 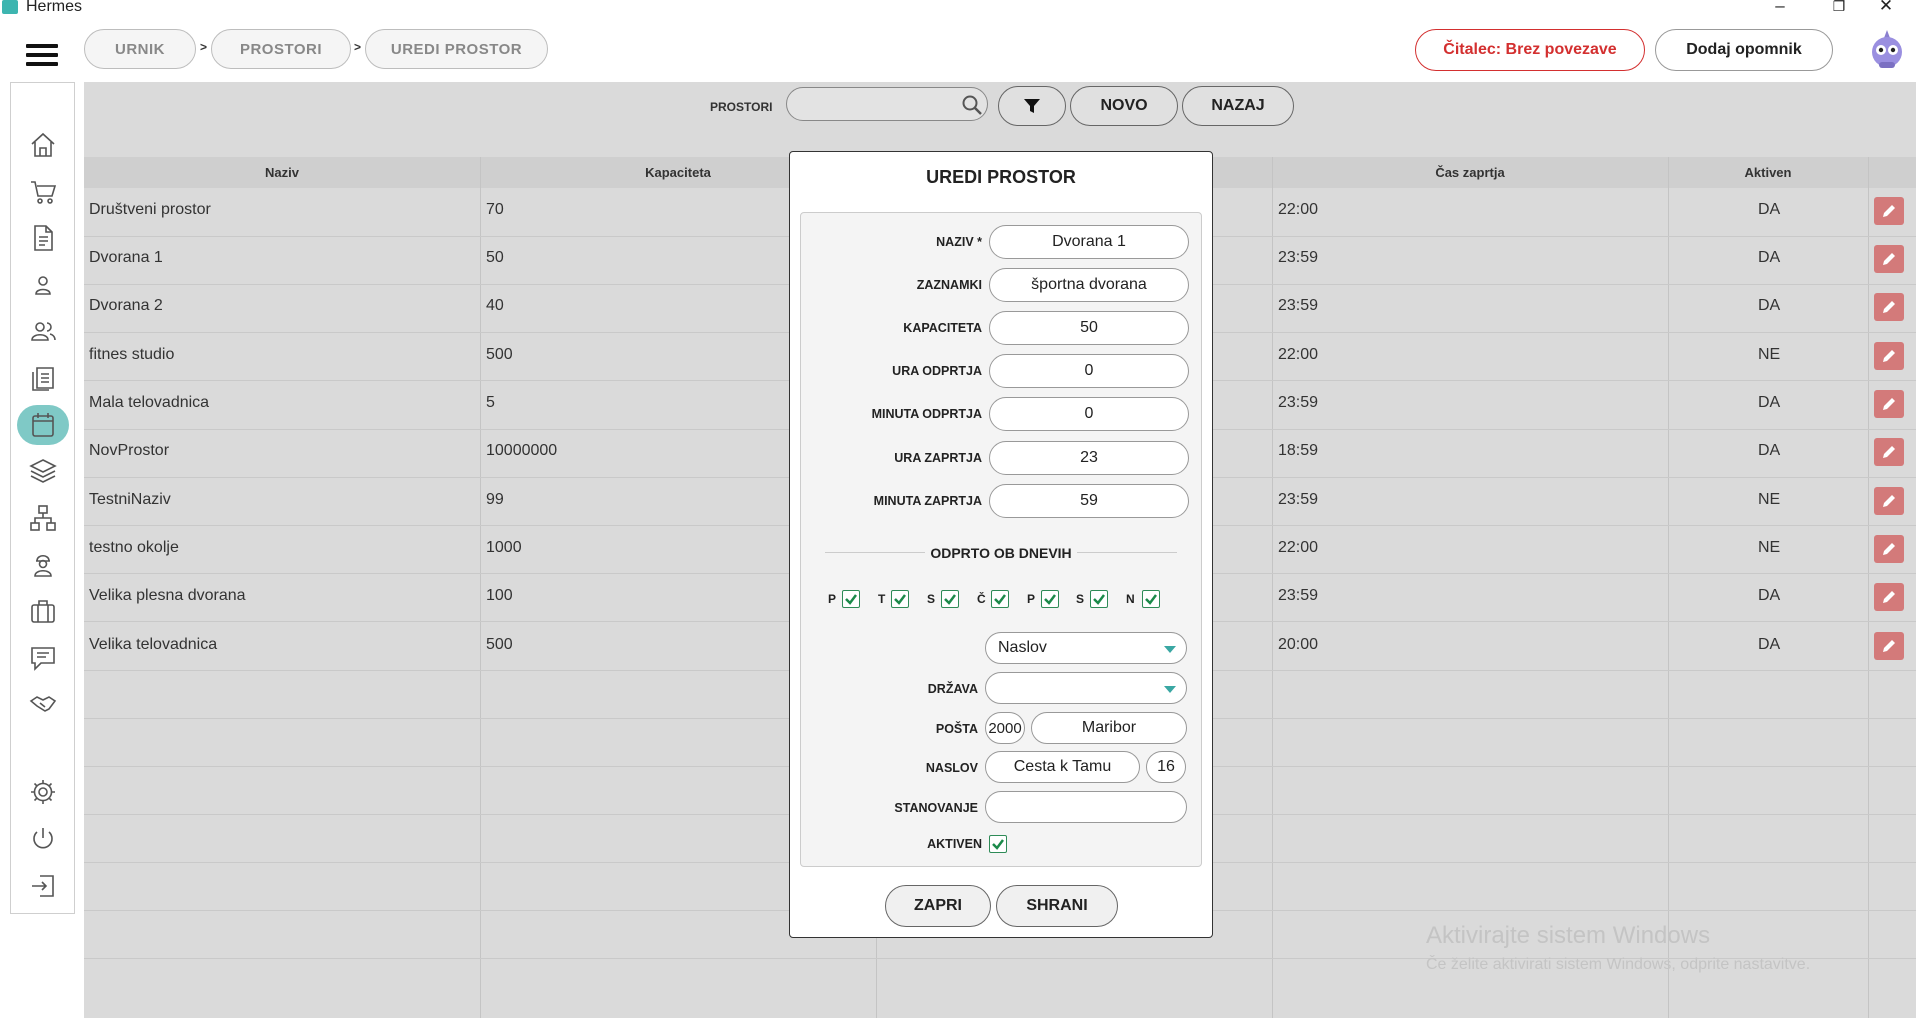 I want to click on filter-button, so click(x=1032, y=106).